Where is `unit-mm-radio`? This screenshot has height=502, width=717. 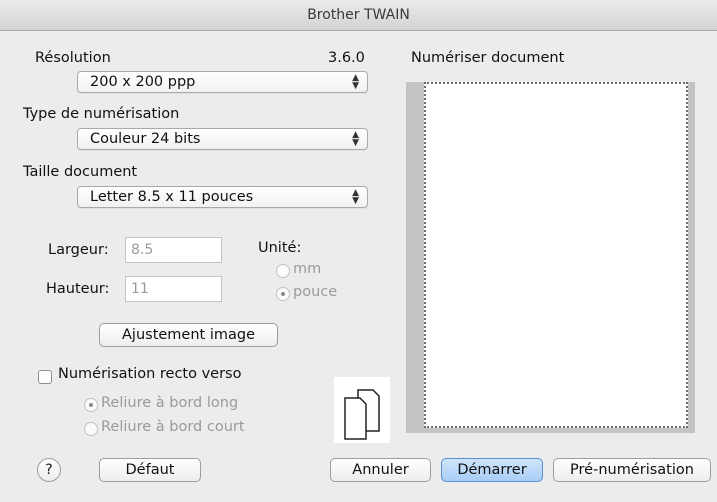 unit-mm-radio is located at coordinates (283, 271).